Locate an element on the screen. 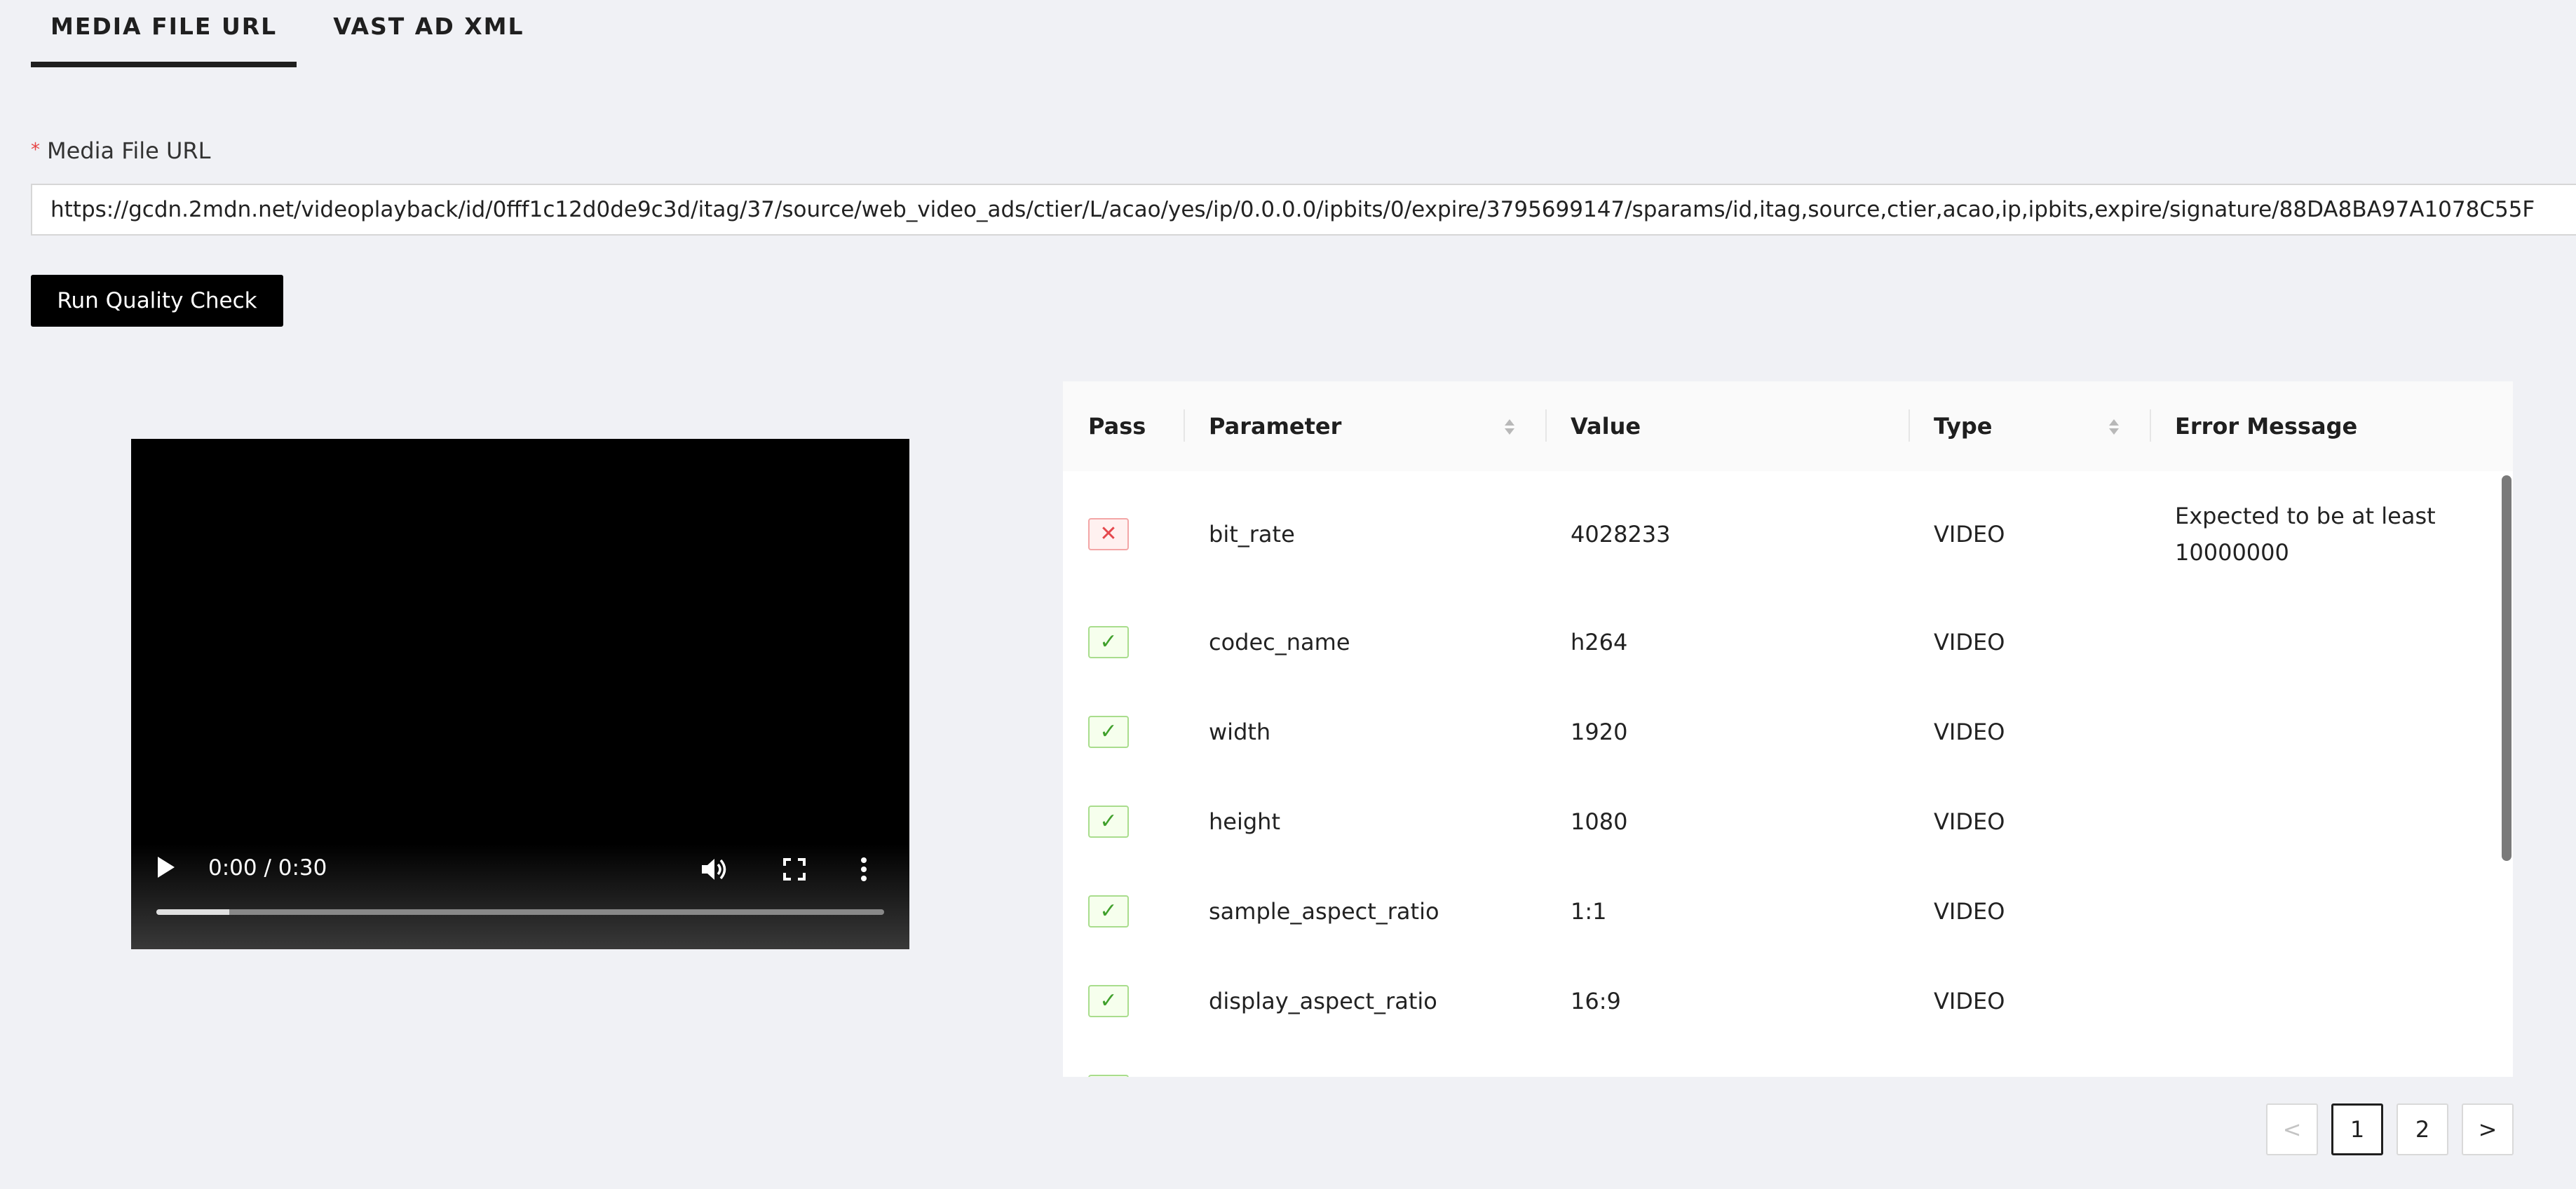  time-display: 0:00 / 0:30 is located at coordinates (267, 868).